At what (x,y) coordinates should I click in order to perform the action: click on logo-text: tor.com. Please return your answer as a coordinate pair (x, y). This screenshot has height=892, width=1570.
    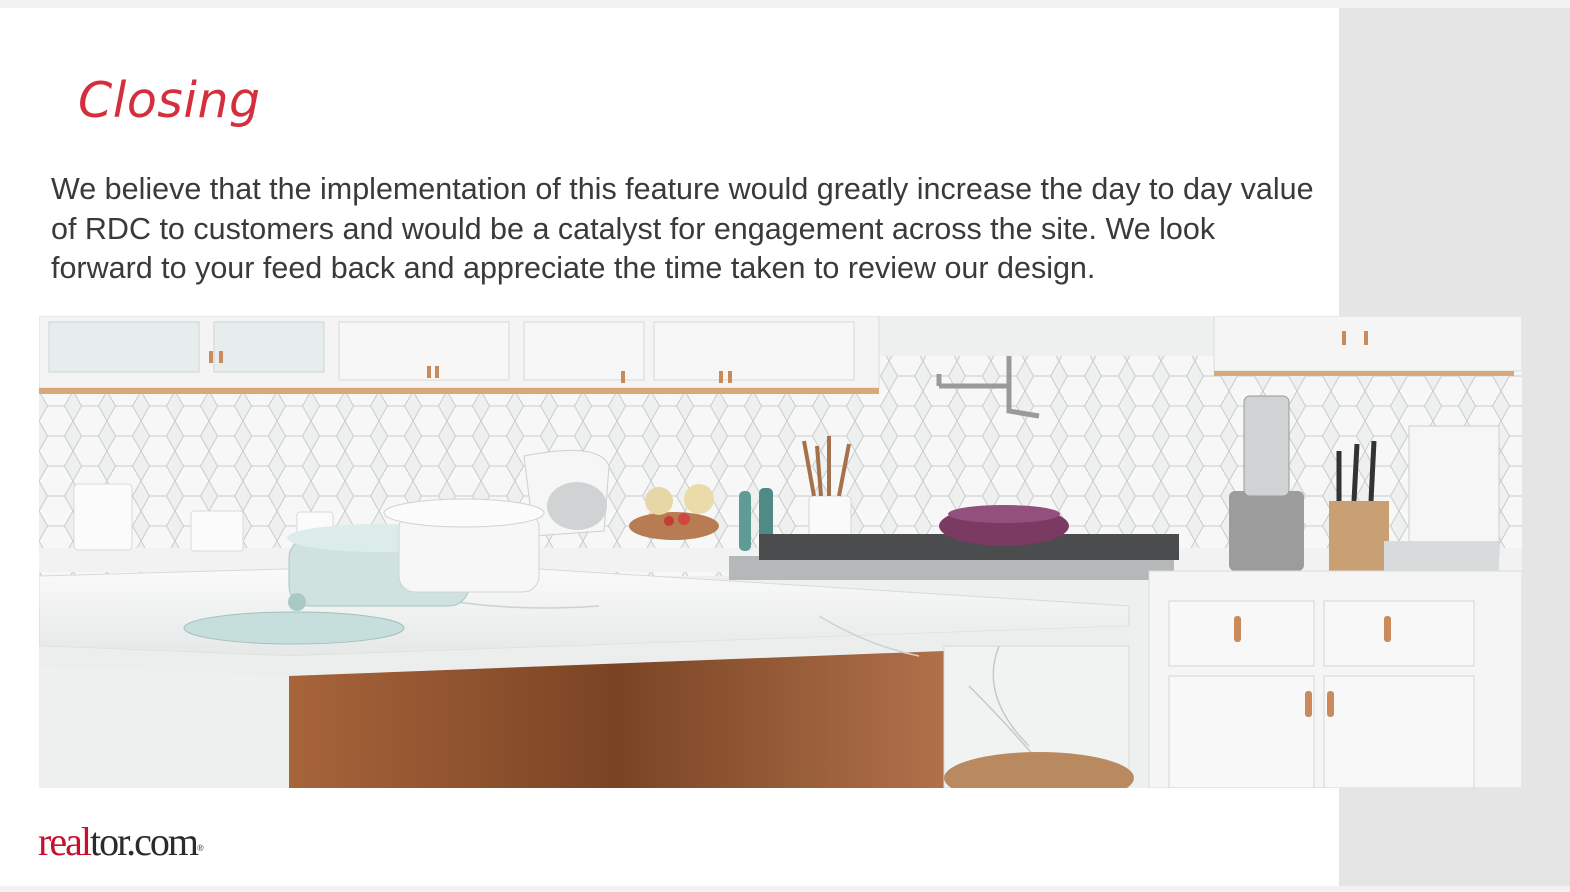
    Looking at the image, I should click on (144, 841).